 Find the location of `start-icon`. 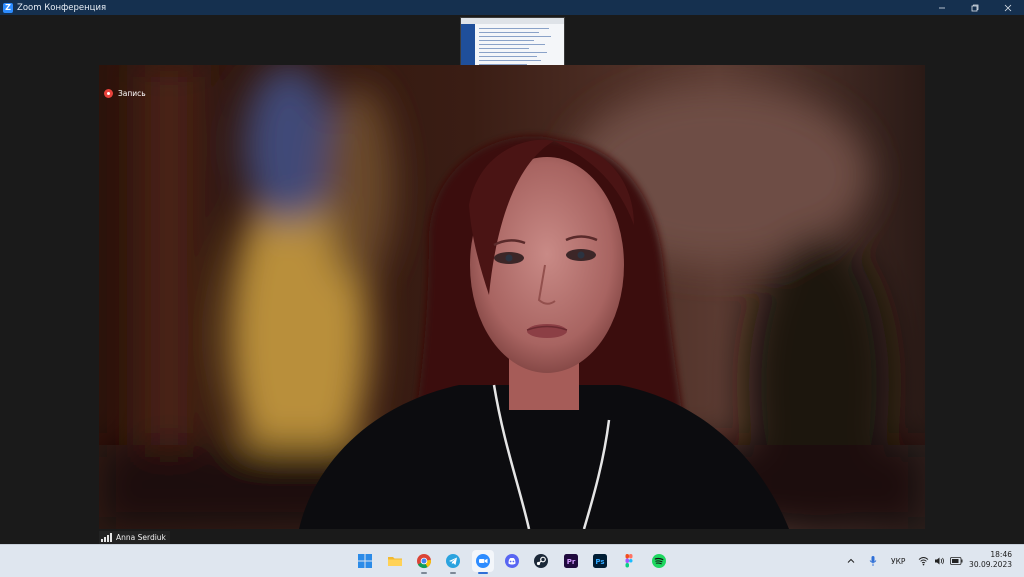

start-icon is located at coordinates (365, 561).